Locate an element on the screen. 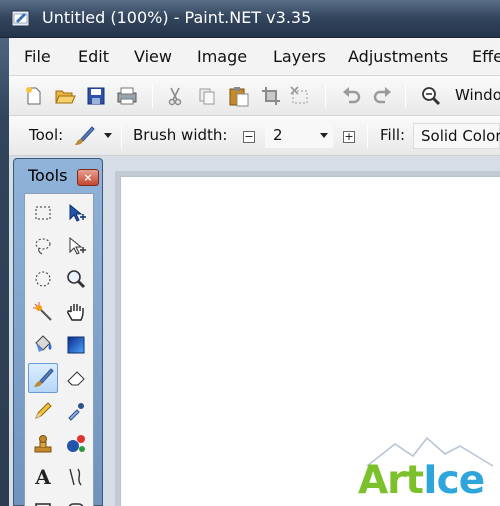  tool-shapes is located at coordinates (43, 500).